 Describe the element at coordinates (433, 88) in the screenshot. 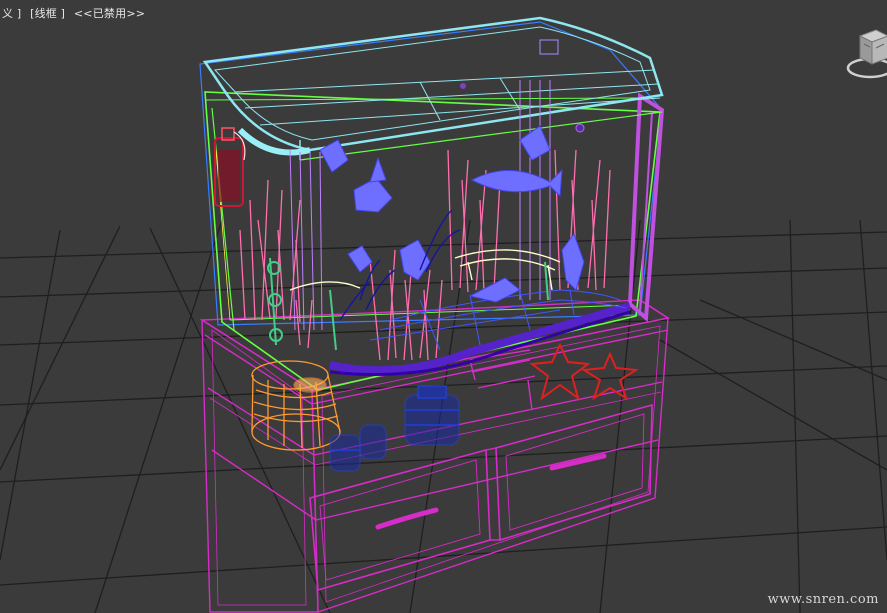

I see `aquarium-lid` at that location.